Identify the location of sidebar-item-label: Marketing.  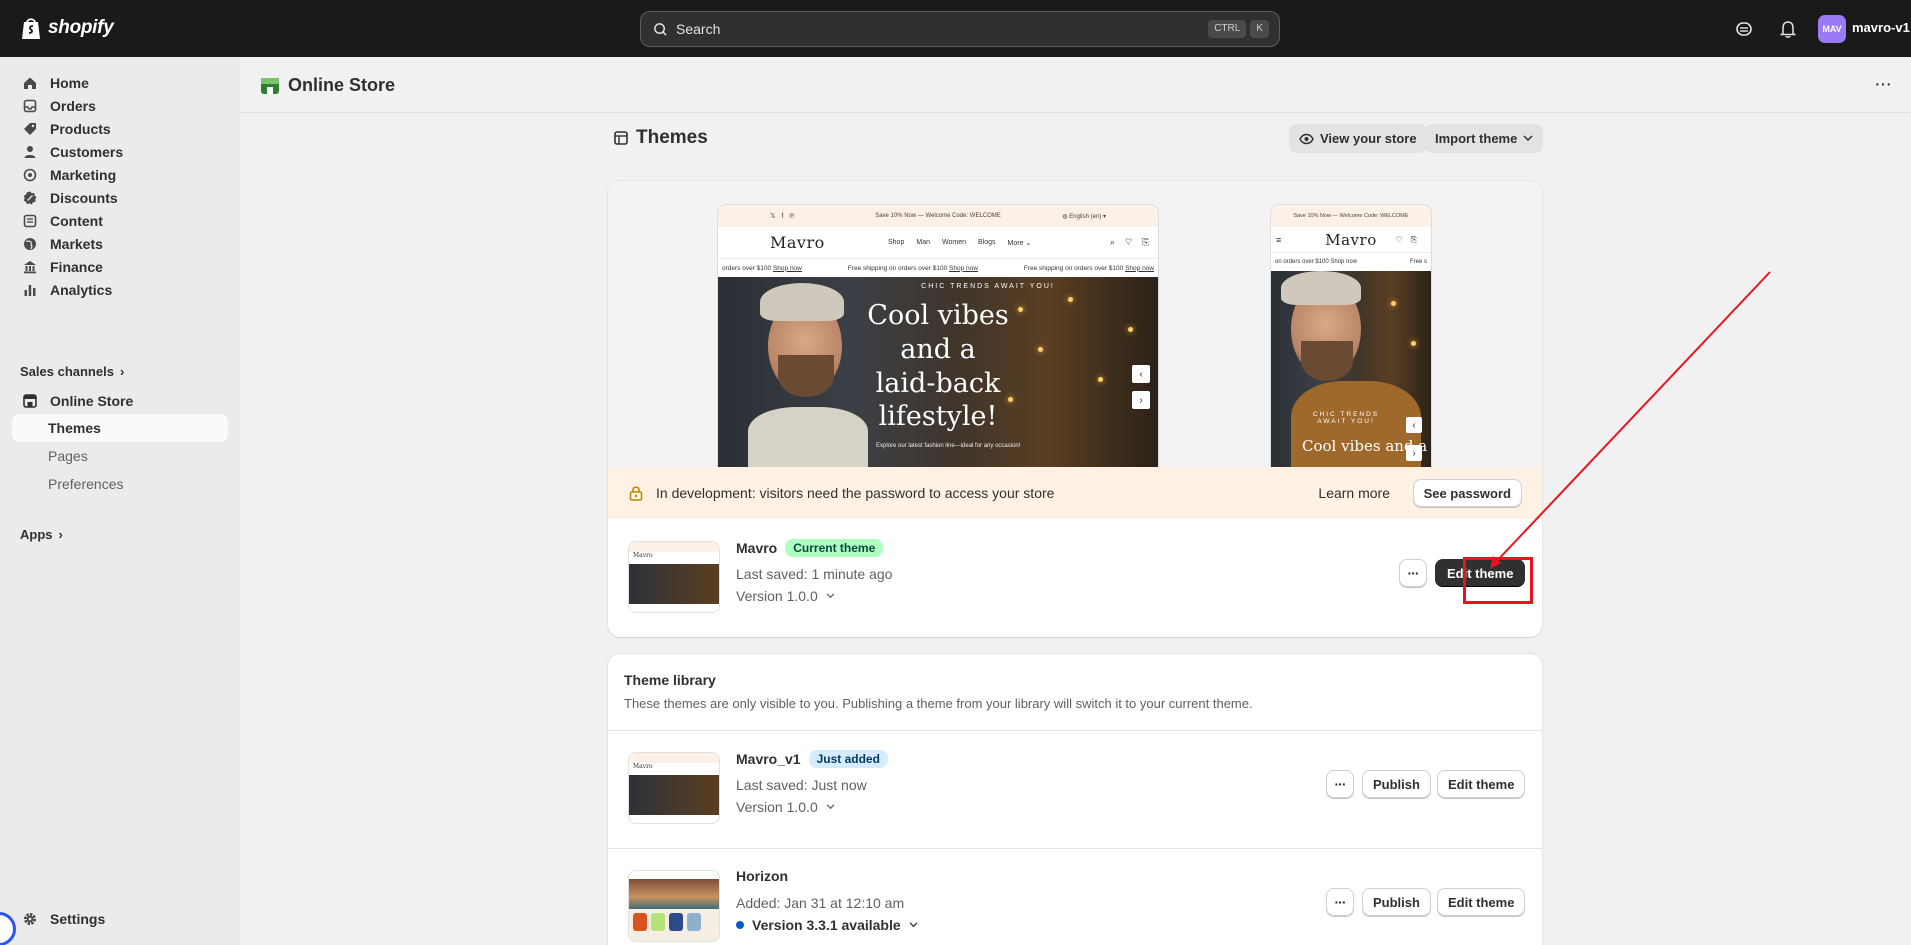
(83, 175).